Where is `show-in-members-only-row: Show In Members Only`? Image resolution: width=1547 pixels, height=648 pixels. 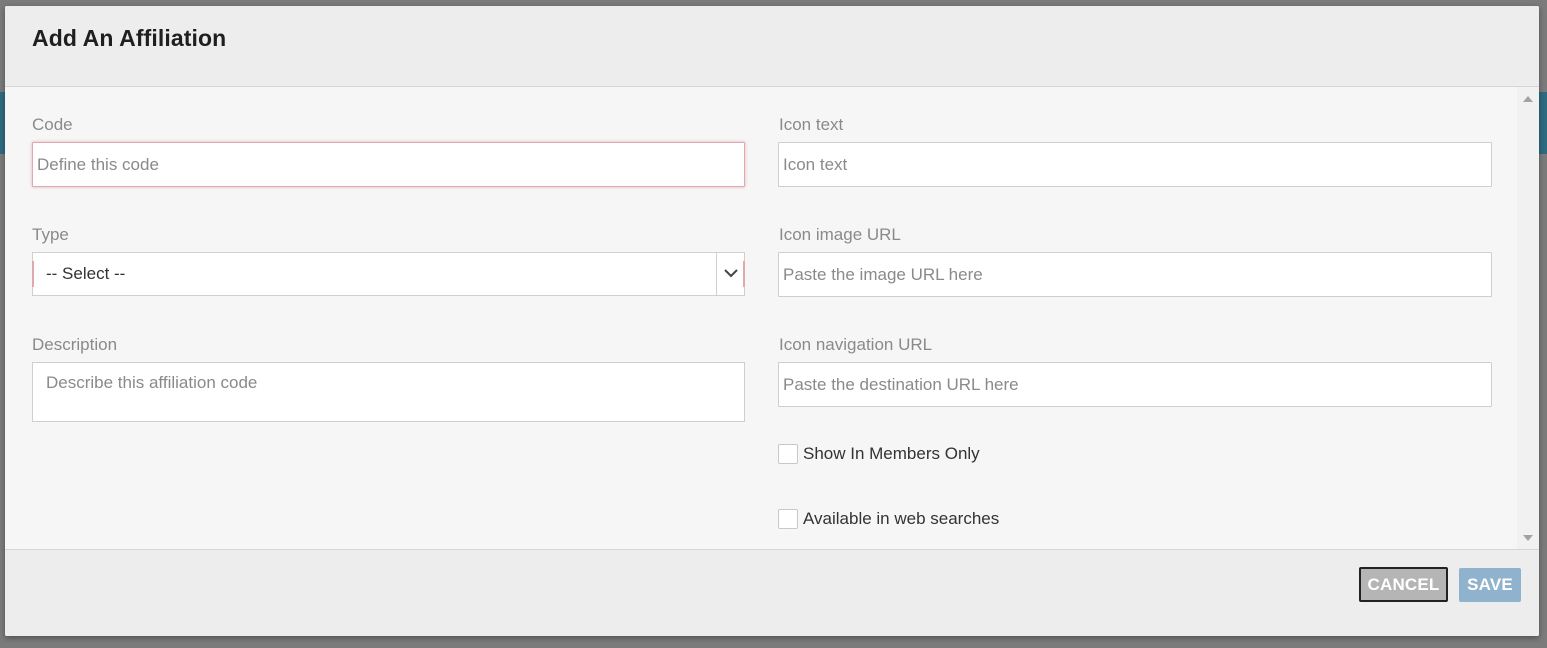 show-in-members-only-row: Show In Members Only is located at coordinates (879, 454).